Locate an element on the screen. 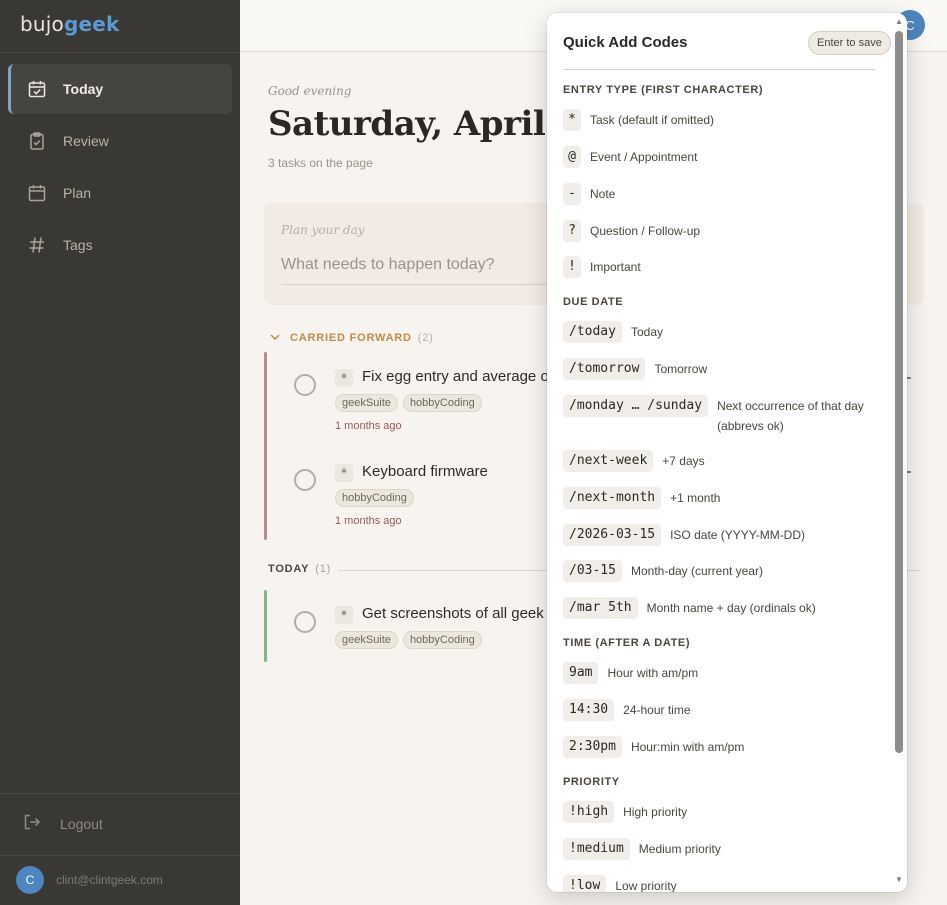 The image size is (947, 905). code-desc: High priority is located at coordinates (655, 812).